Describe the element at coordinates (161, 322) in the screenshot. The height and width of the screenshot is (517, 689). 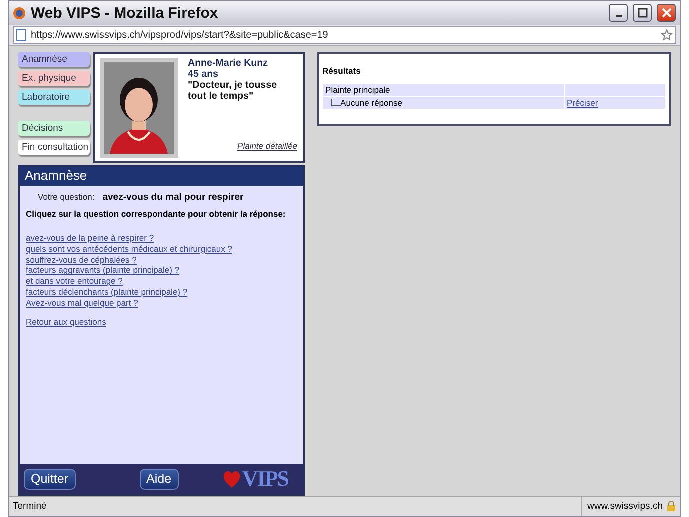
I see `back-link: Retour aux questions` at that location.